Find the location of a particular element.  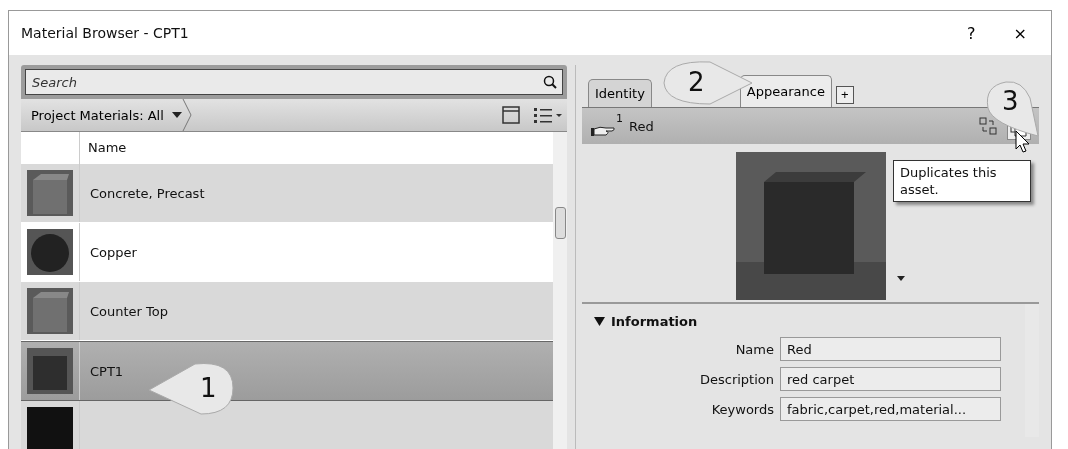

dropdown-caret-icon is located at coordinates (901, 278).